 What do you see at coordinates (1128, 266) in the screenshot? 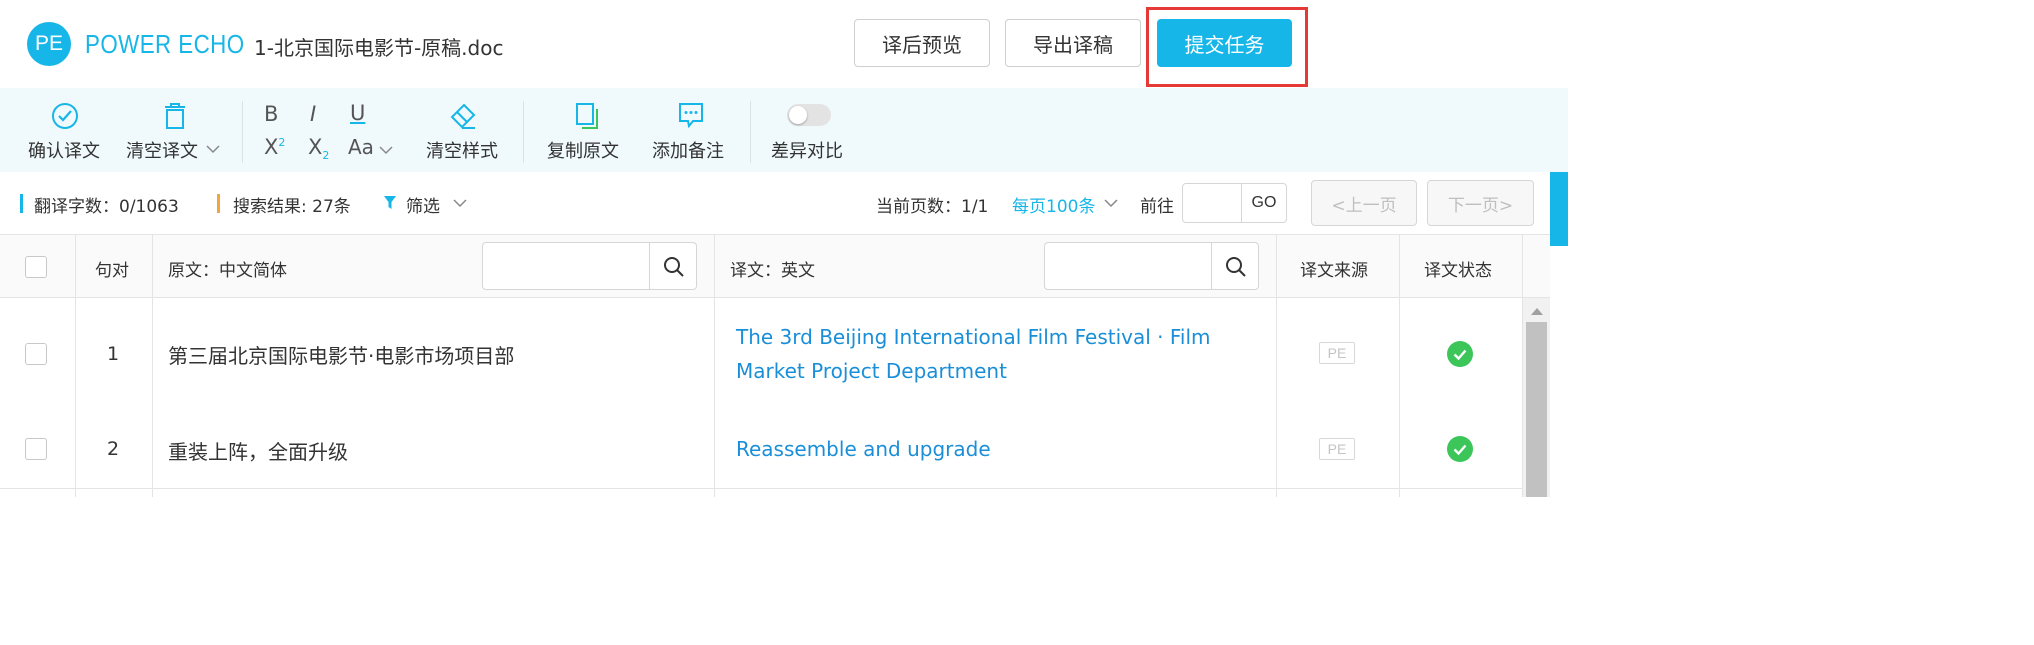
I see `target-search-input` at bounding box center [1128, 266].